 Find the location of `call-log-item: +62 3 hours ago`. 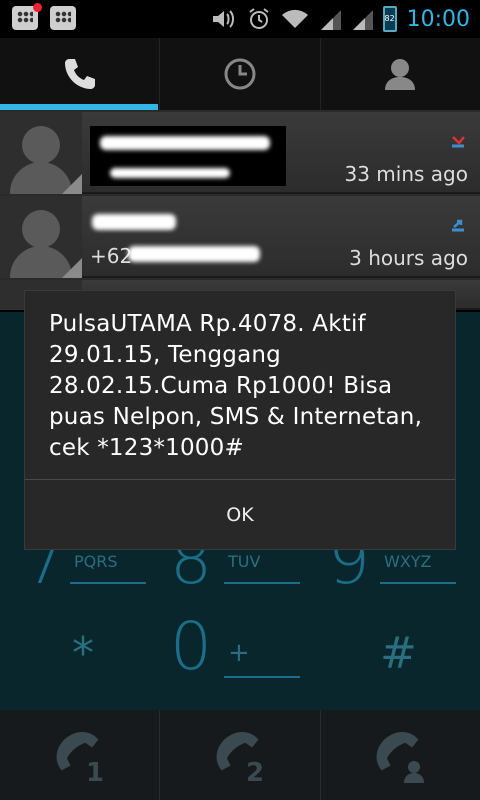

call-log-item: +62 3 hours ago is located at coordinates (240, 237).